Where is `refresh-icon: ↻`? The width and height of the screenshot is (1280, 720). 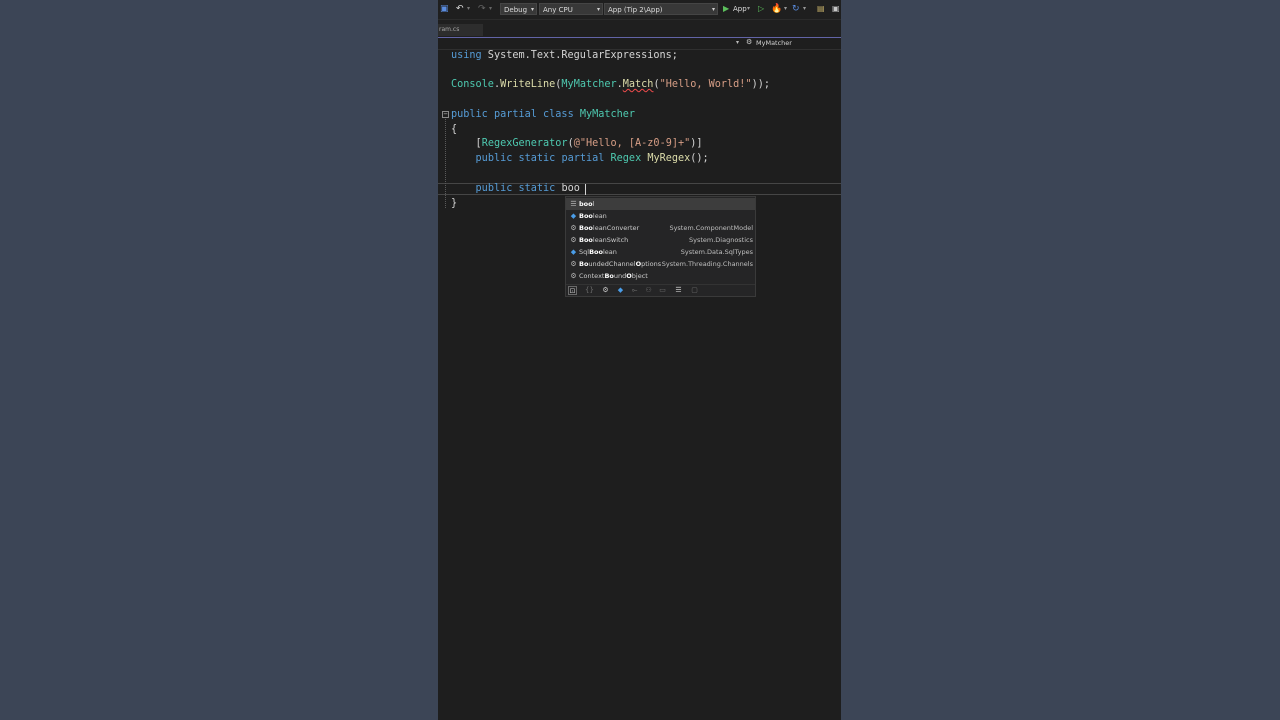 refresh-icon: ↻ is located at coordinates (796, 9).